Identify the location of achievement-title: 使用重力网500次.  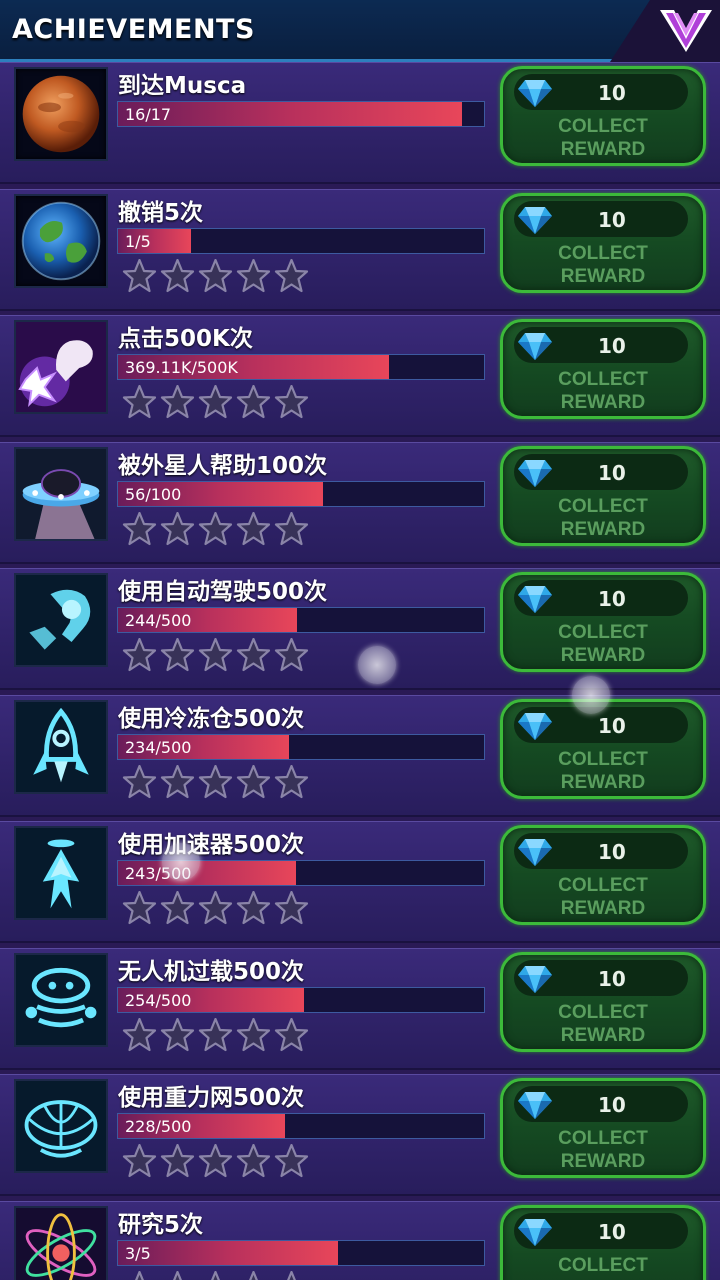
(211, 1098).